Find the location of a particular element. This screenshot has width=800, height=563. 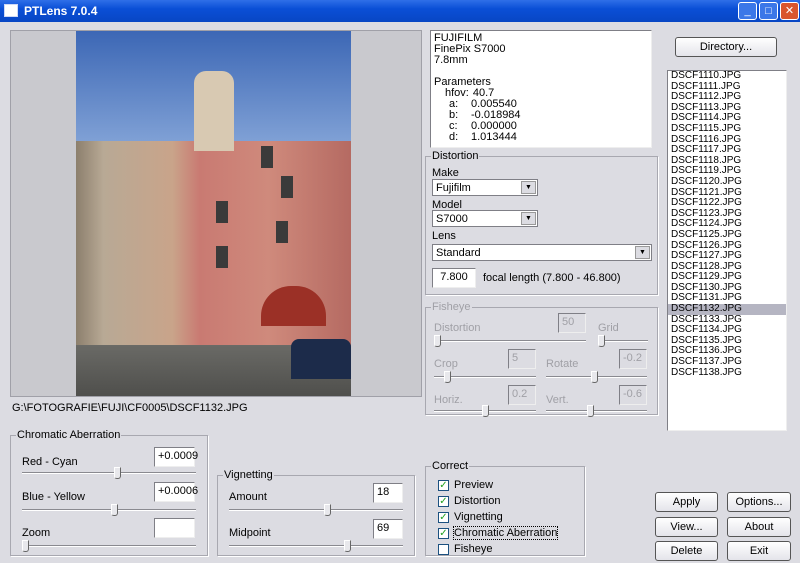

grid-slider is located at coordinates (623, 341).